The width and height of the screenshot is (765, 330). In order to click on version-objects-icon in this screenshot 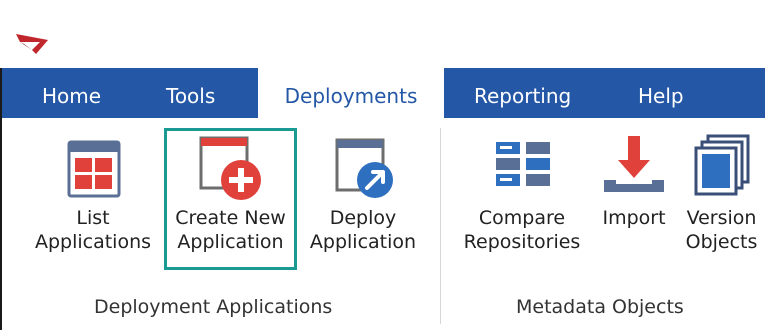, I will do `click(721, 165)`.